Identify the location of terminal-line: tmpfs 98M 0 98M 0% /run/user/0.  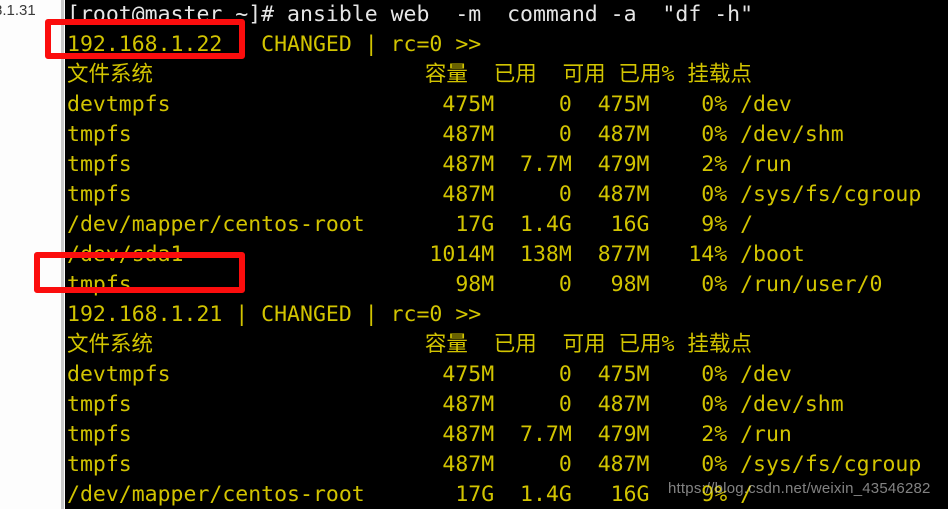
(475, 284).